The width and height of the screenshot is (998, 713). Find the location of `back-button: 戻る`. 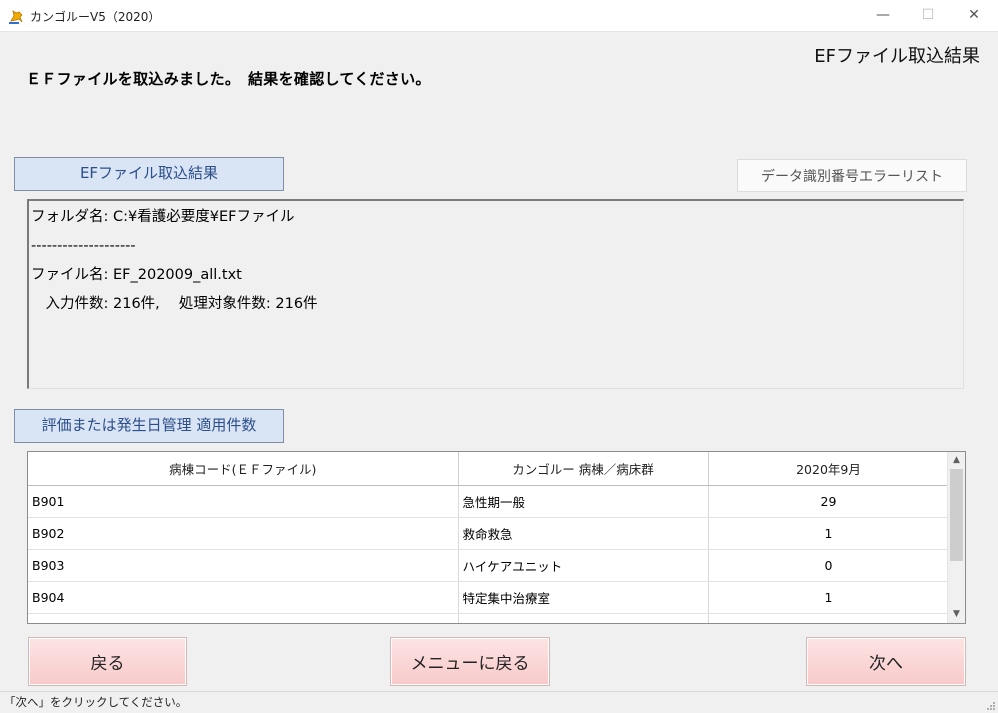

back-button: 戻る is located at coordinates (107, 661).